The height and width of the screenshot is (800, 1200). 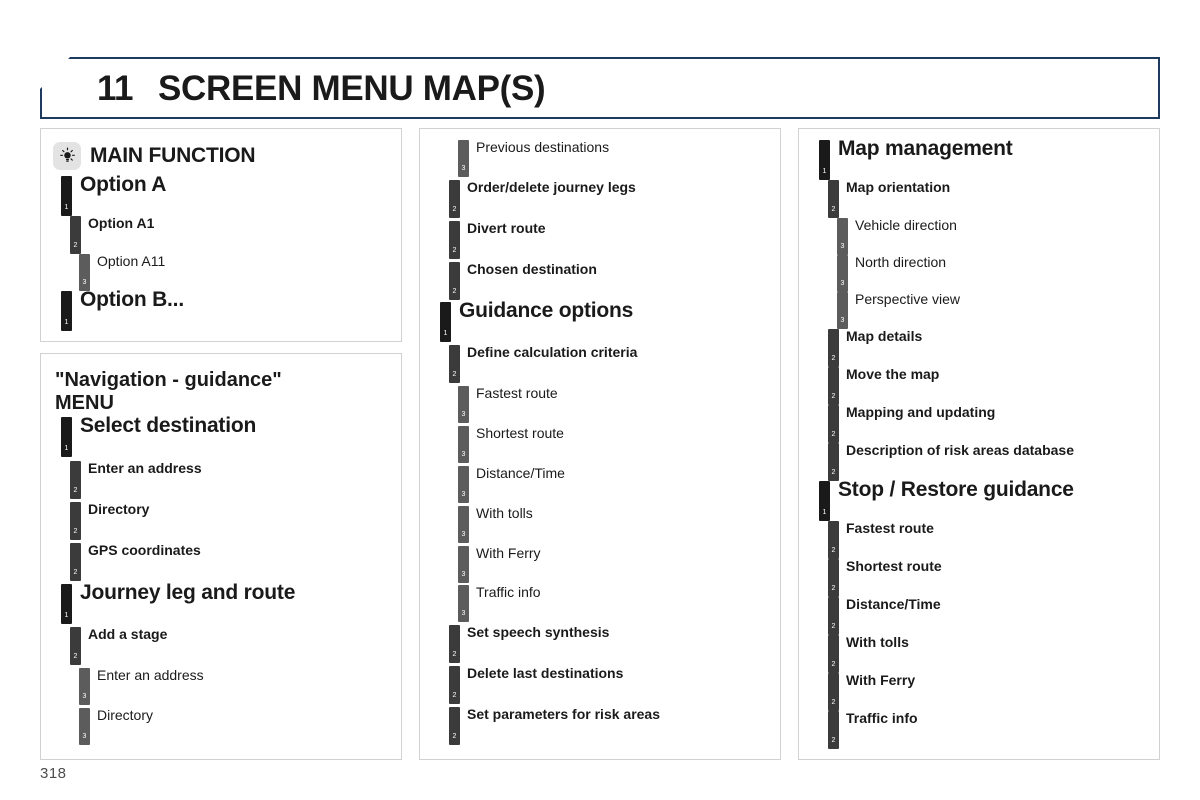 What do you see at coordinates (600, 524) in the screenshot?
I see `menu-item-level-3: 3 With tolls` at bounding box center [600, 524].